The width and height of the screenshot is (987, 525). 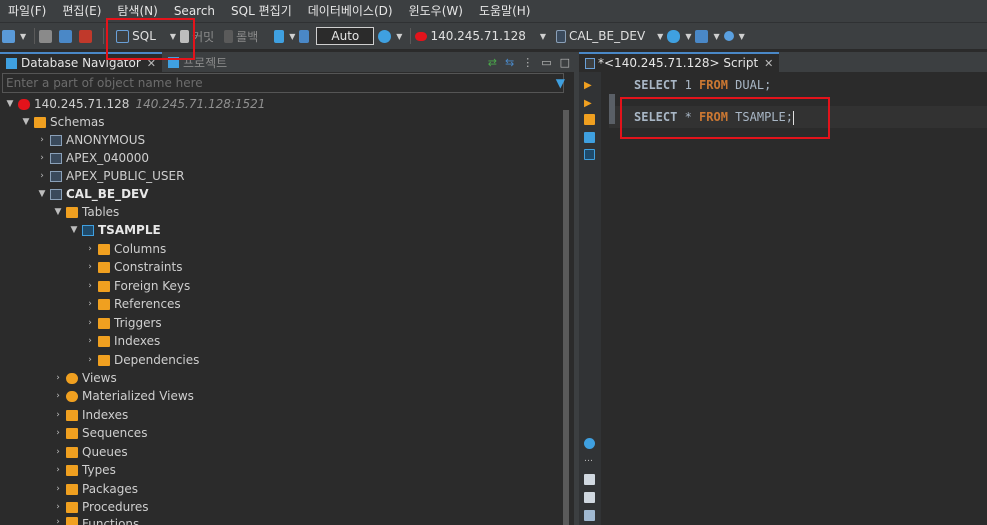 What do you see at coordinates (95, 489) in the screenshot?
I see `tree-item-packages: › Packages` at bounding box center [95, 489].